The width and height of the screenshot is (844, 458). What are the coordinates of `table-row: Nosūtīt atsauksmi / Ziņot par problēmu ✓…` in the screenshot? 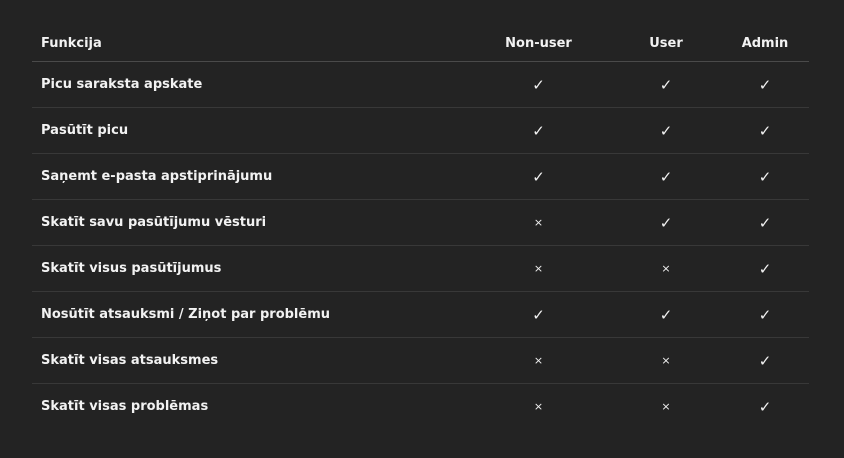 It's located at (420, 315).